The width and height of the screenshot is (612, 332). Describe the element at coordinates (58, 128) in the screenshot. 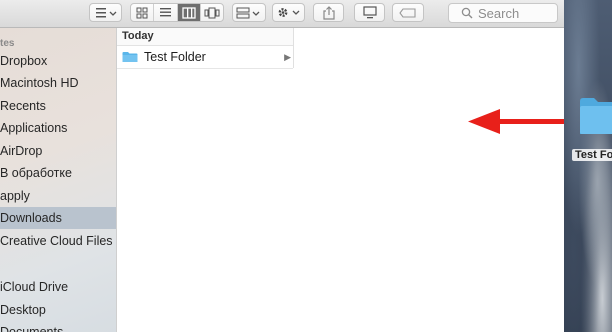

I see `sidebar-item-applications: Applications` at that location.